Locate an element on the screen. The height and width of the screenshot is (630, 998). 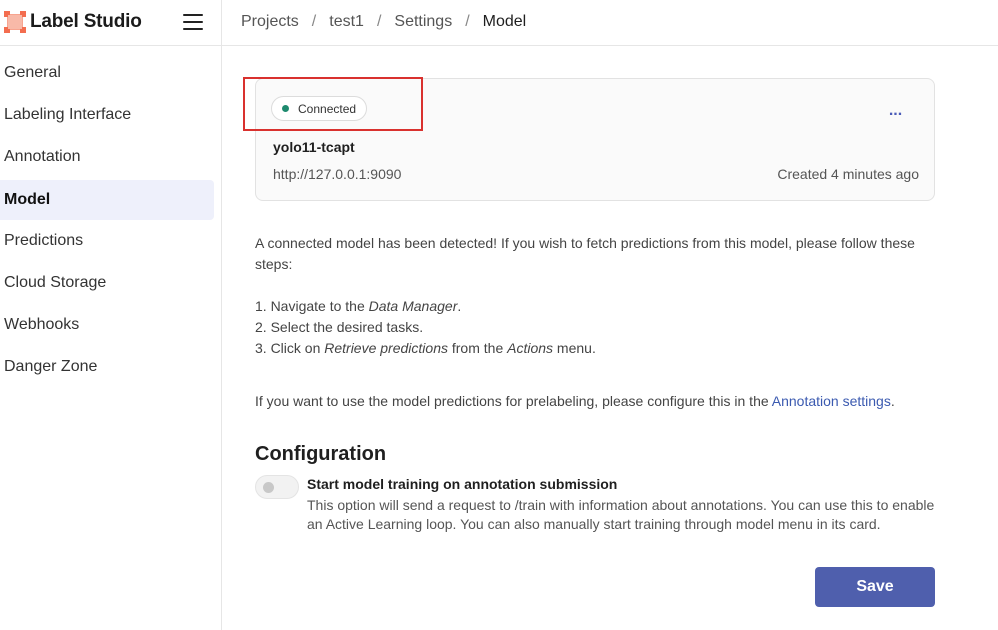
step-3-emphasis-actions: Actions is located at coordinates (530, 348).